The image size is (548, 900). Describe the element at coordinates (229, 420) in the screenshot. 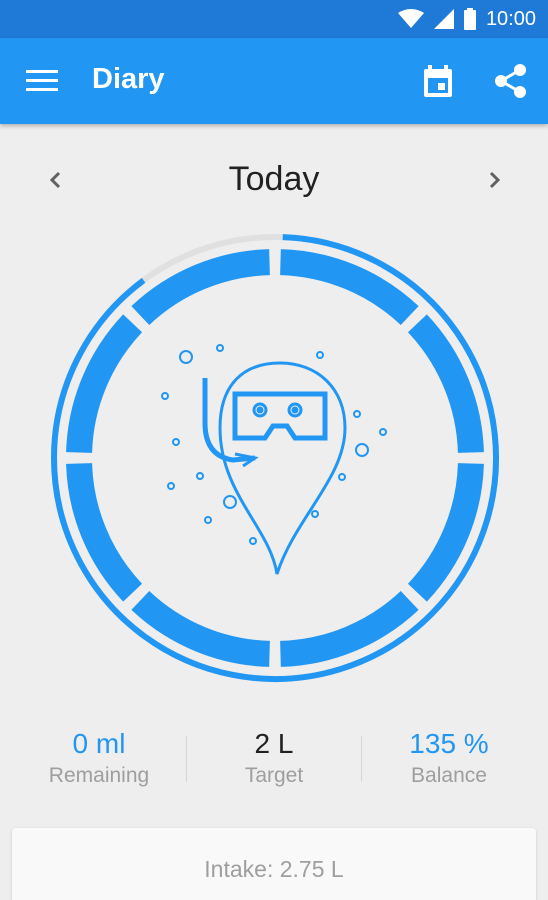

I see `snorkel-icon` at that location.